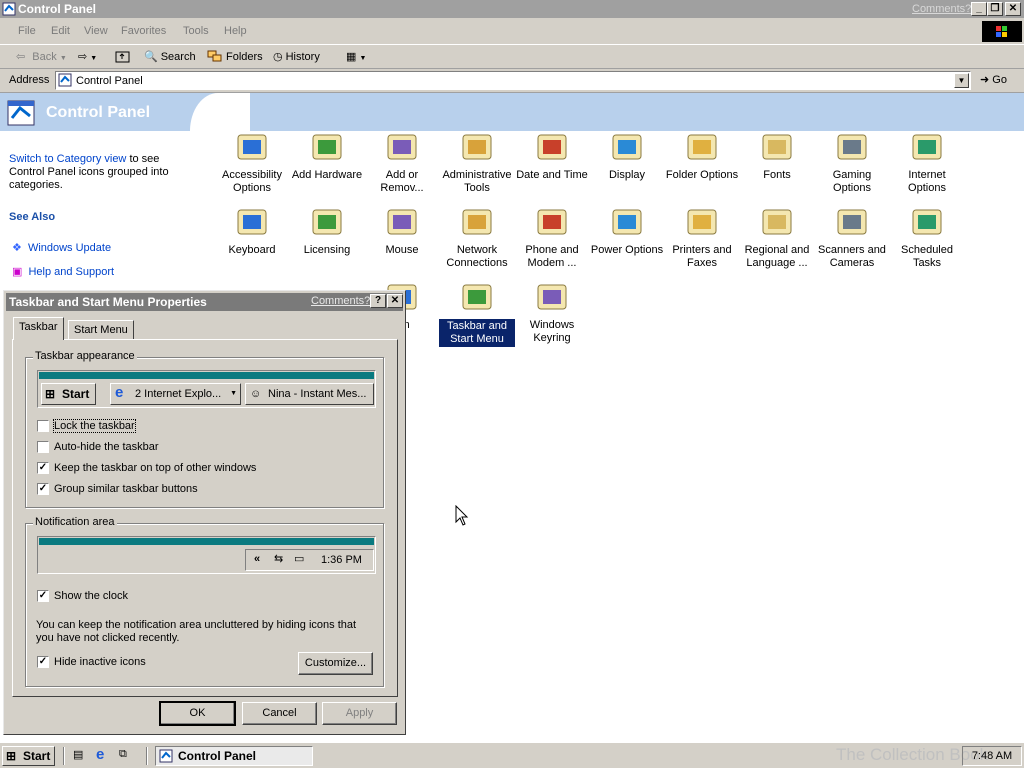  I want to click on restore-button: ❐, so click(995, 9).